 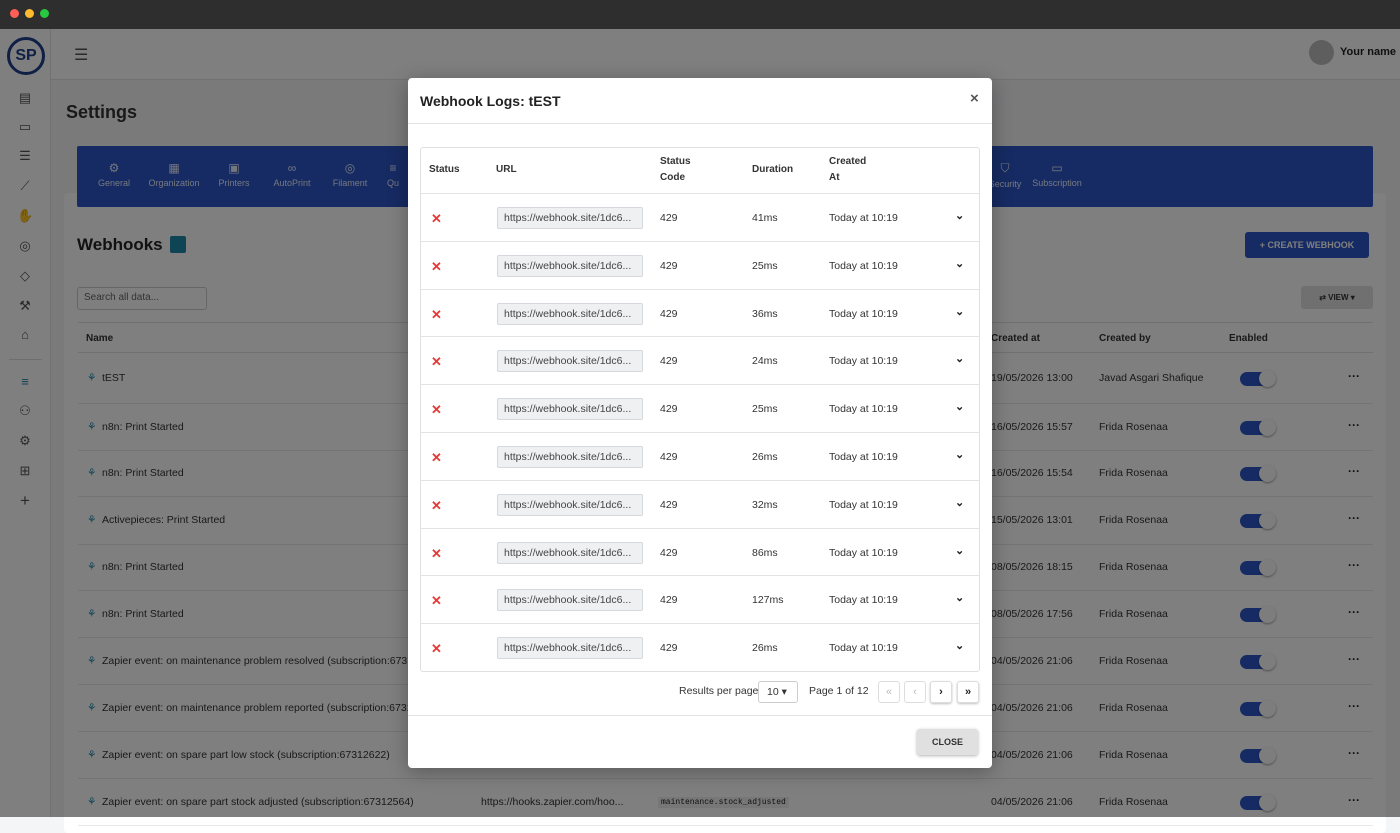 What do you see at coordinates (765, 218) in the screenshot?
I see `log-duration: 41ms` at bounding box center [765, 218].